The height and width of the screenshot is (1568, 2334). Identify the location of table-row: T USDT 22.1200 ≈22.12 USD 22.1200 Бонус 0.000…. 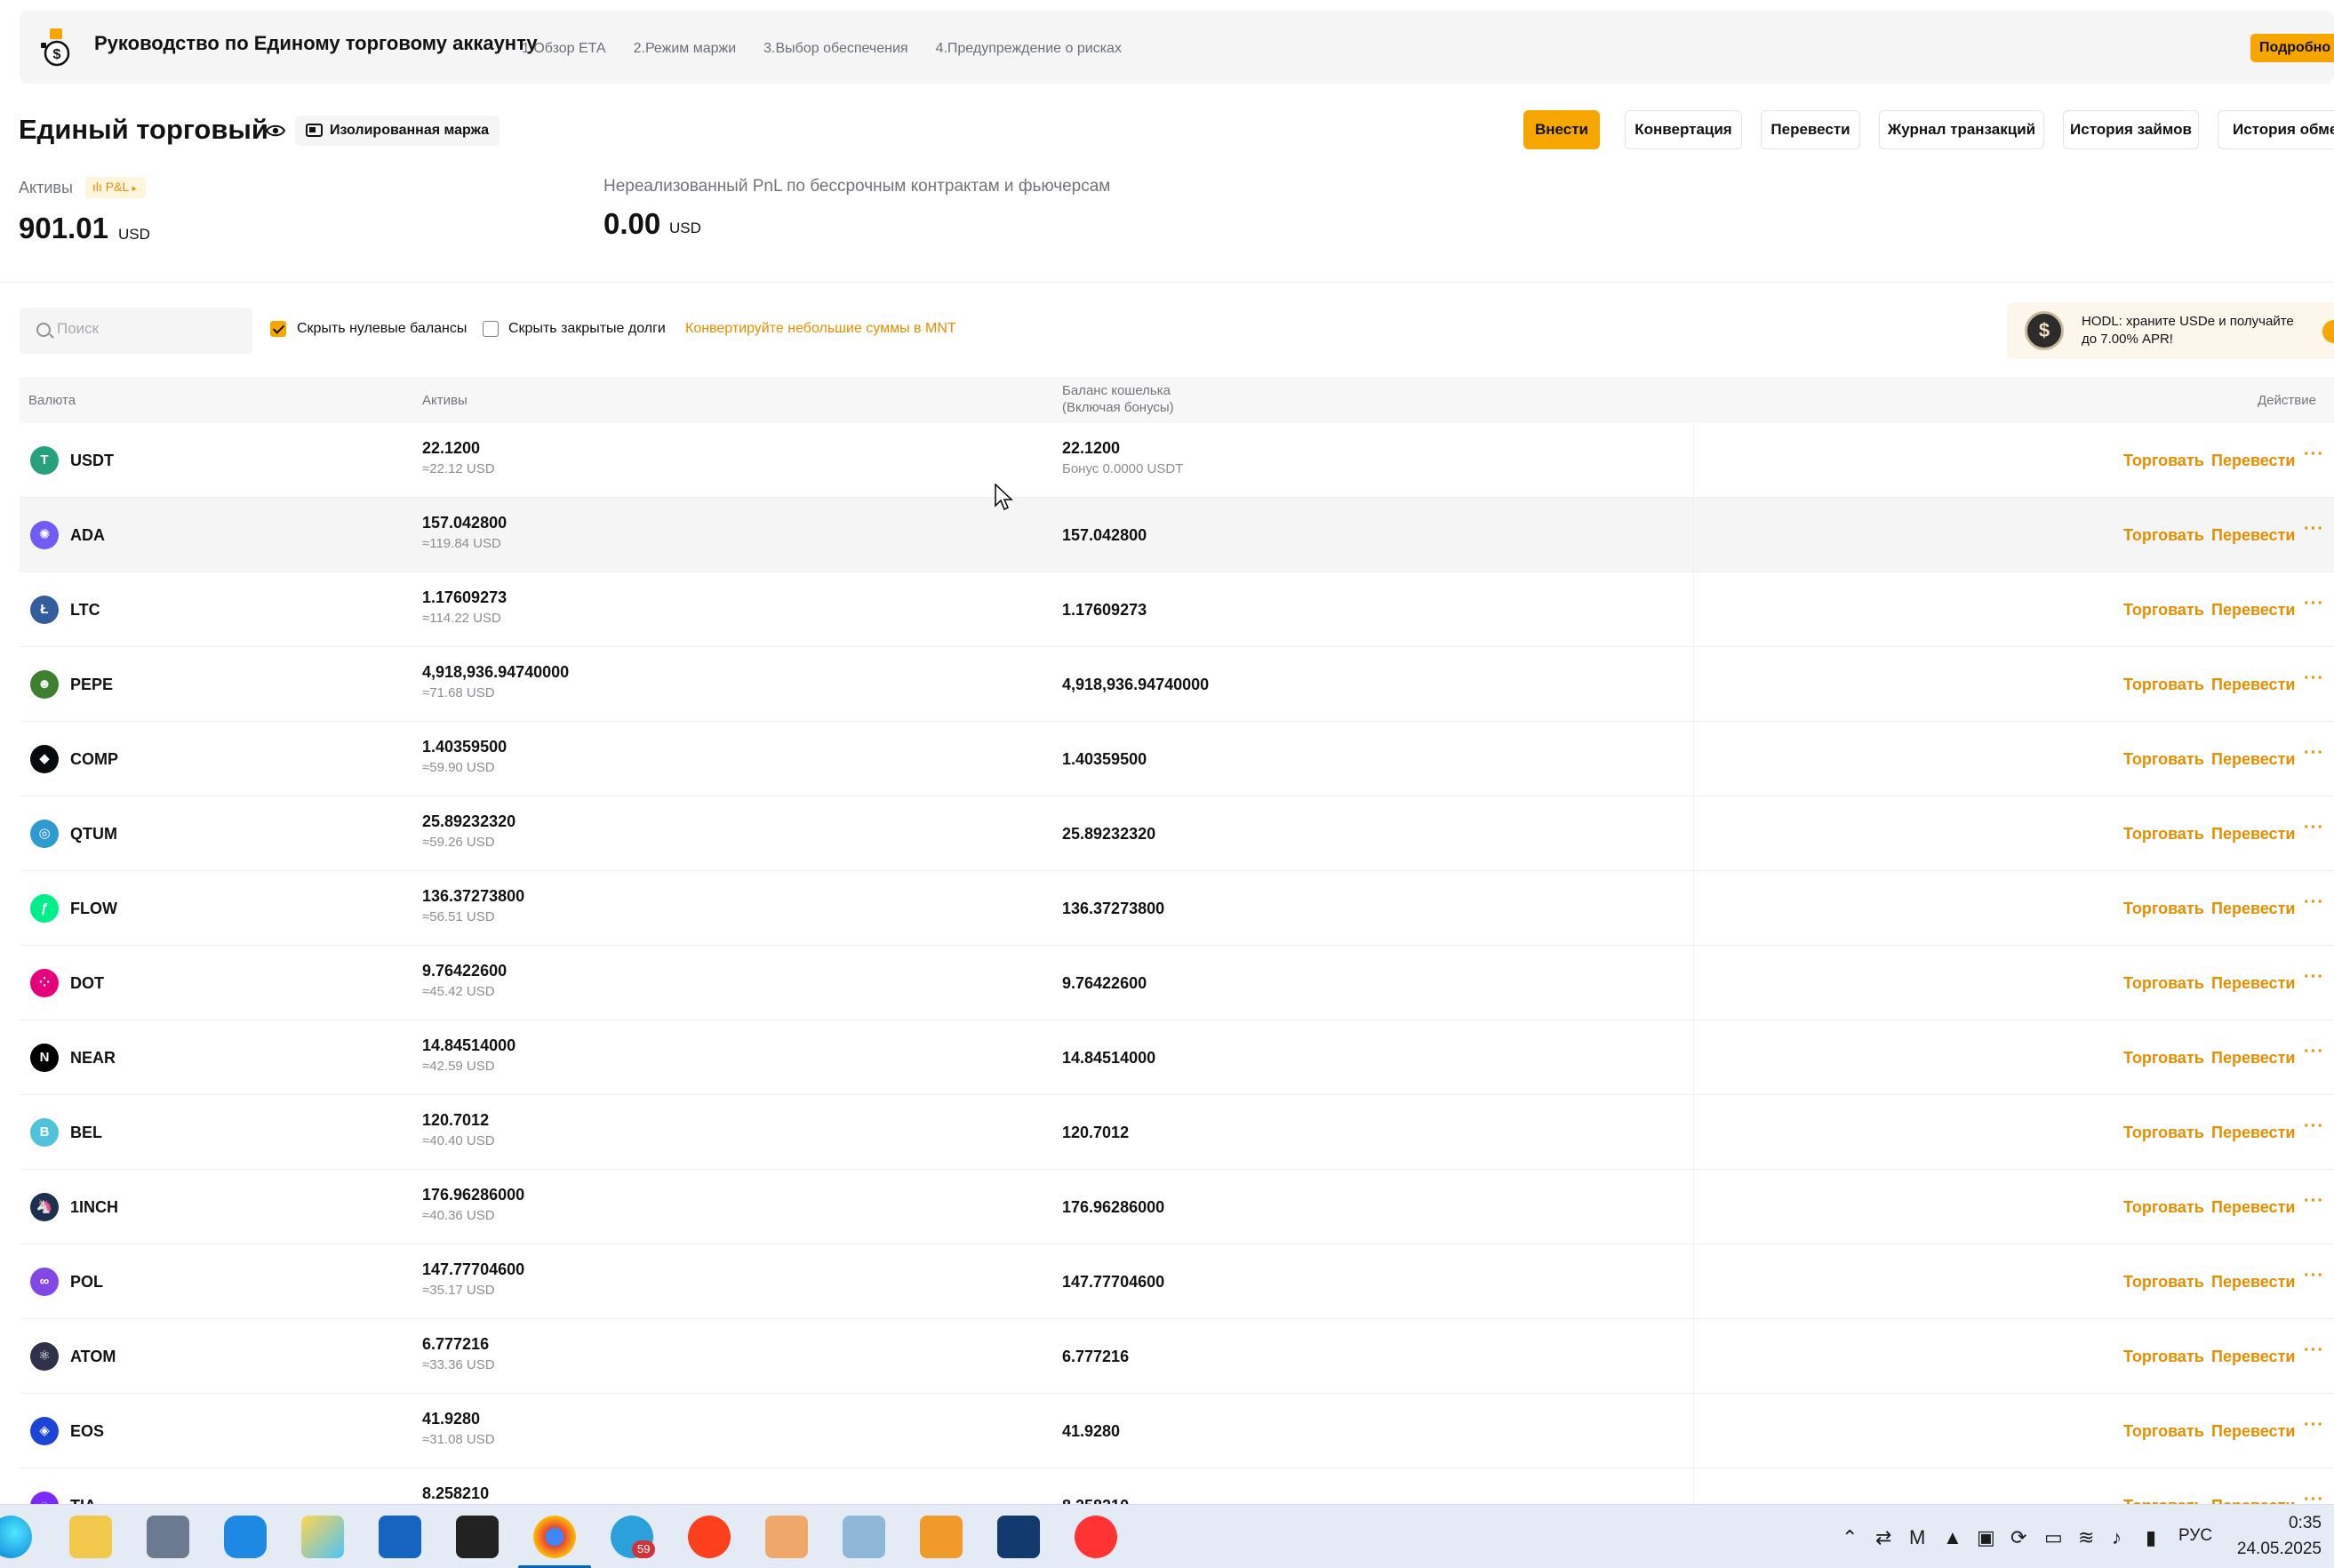
(1177, 460).